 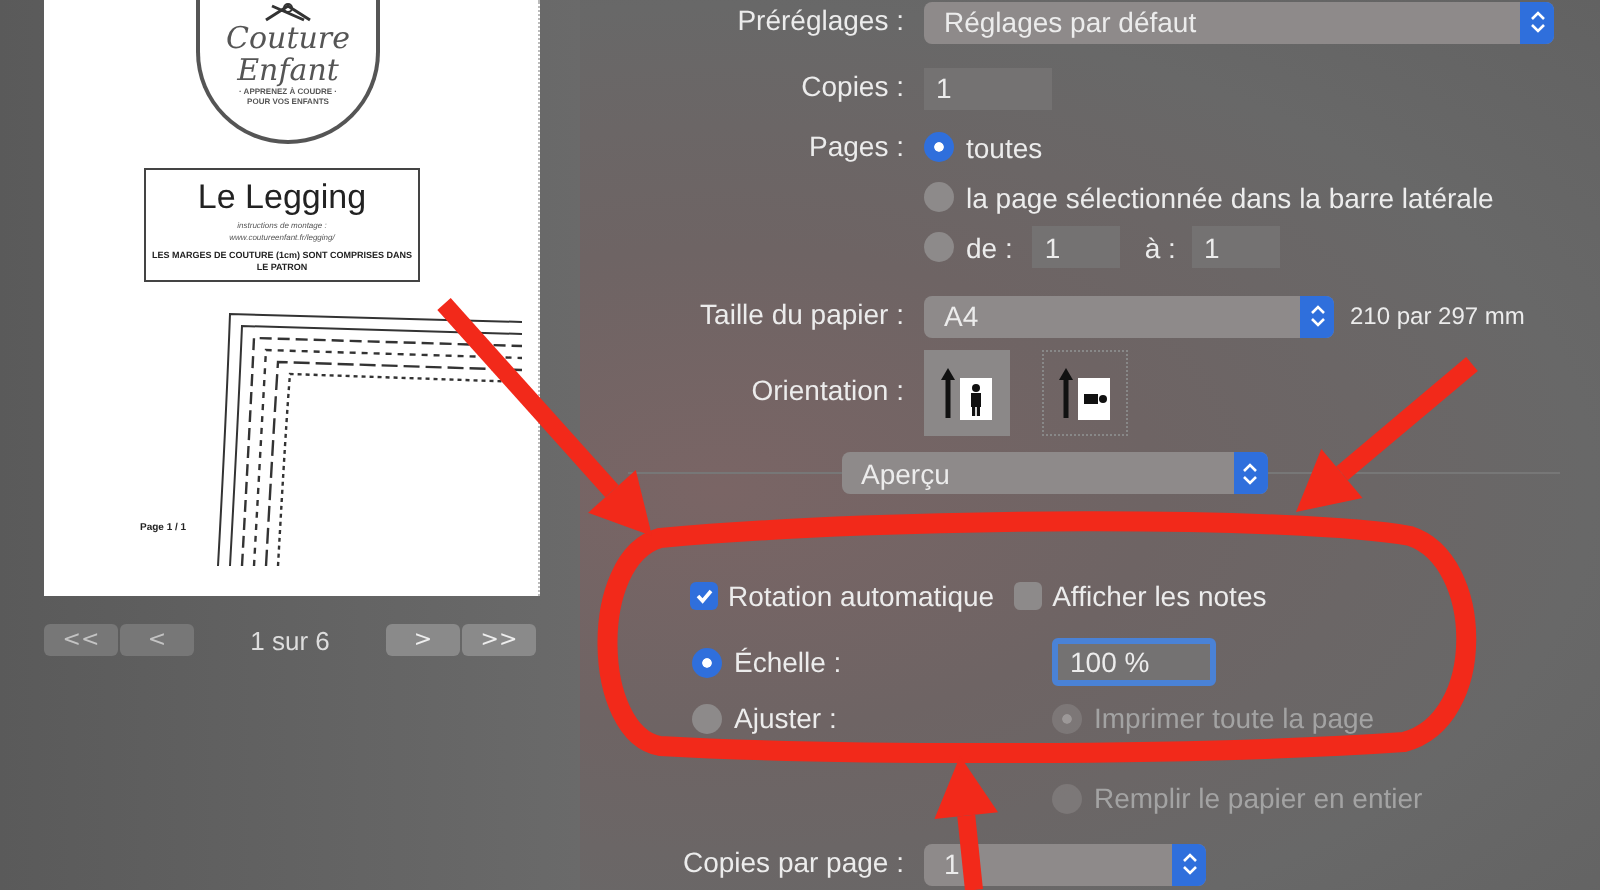 What do you see at coordinates (288, 12) in the screenshot?
I see `safety-pin-icon` at bounding box center [288, 12].